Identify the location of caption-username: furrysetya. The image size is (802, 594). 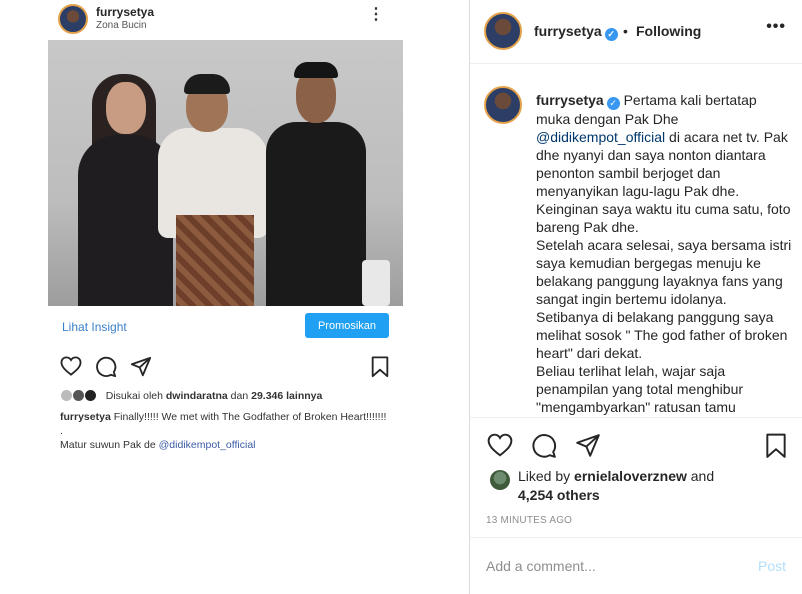
(570, 100).